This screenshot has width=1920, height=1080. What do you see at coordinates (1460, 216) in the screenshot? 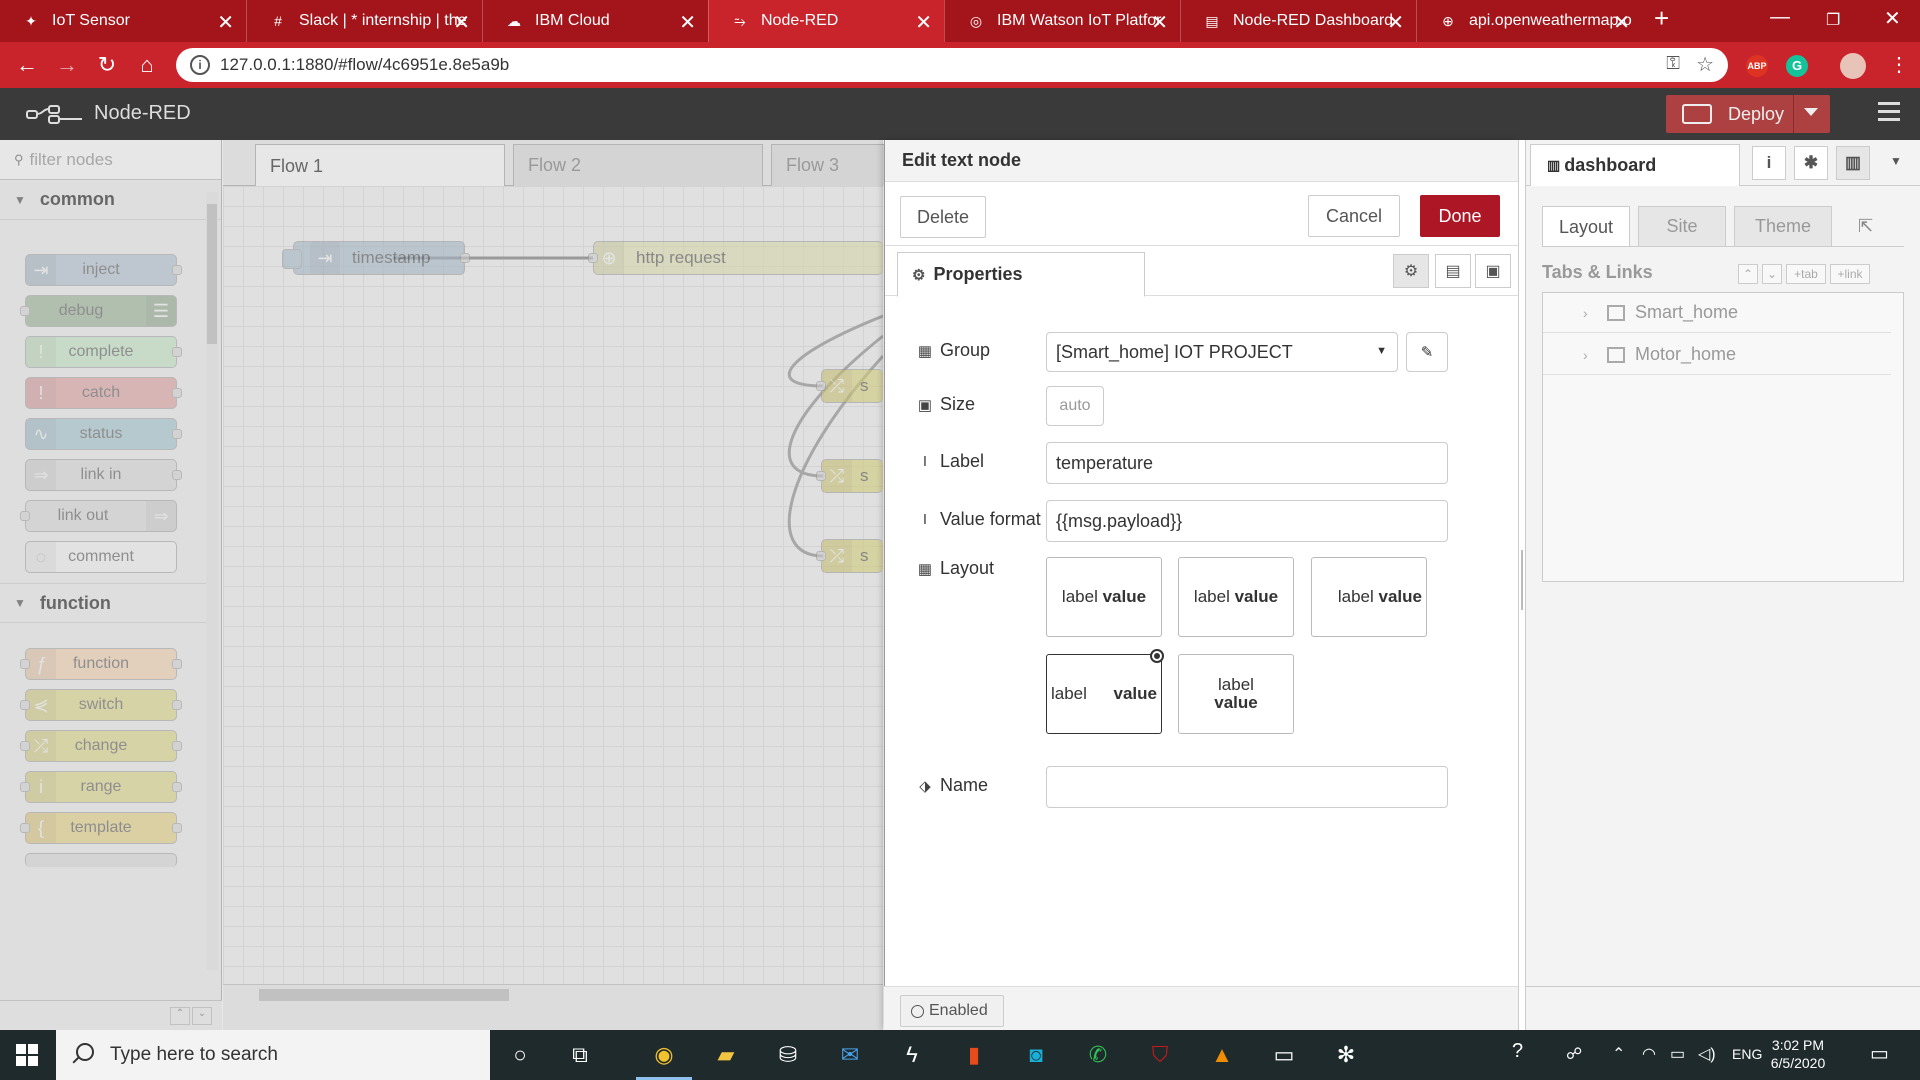
I see `done-button: Done` at bounding box center [1460, 216].